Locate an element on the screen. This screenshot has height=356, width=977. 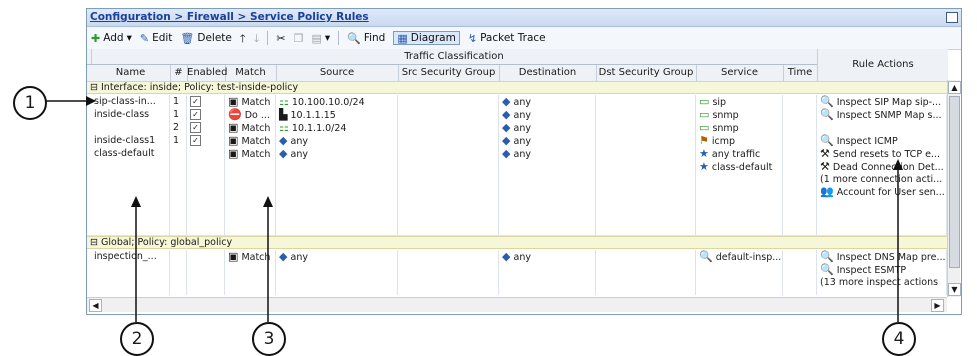
callout-3: 3 is located at coordinates (269, 339).